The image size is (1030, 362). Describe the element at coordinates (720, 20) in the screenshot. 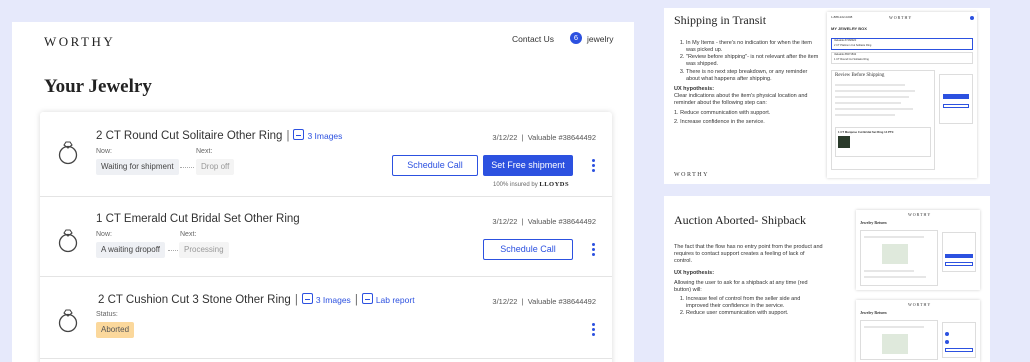

I see `slide-title: Shipping in Transit` at that location.